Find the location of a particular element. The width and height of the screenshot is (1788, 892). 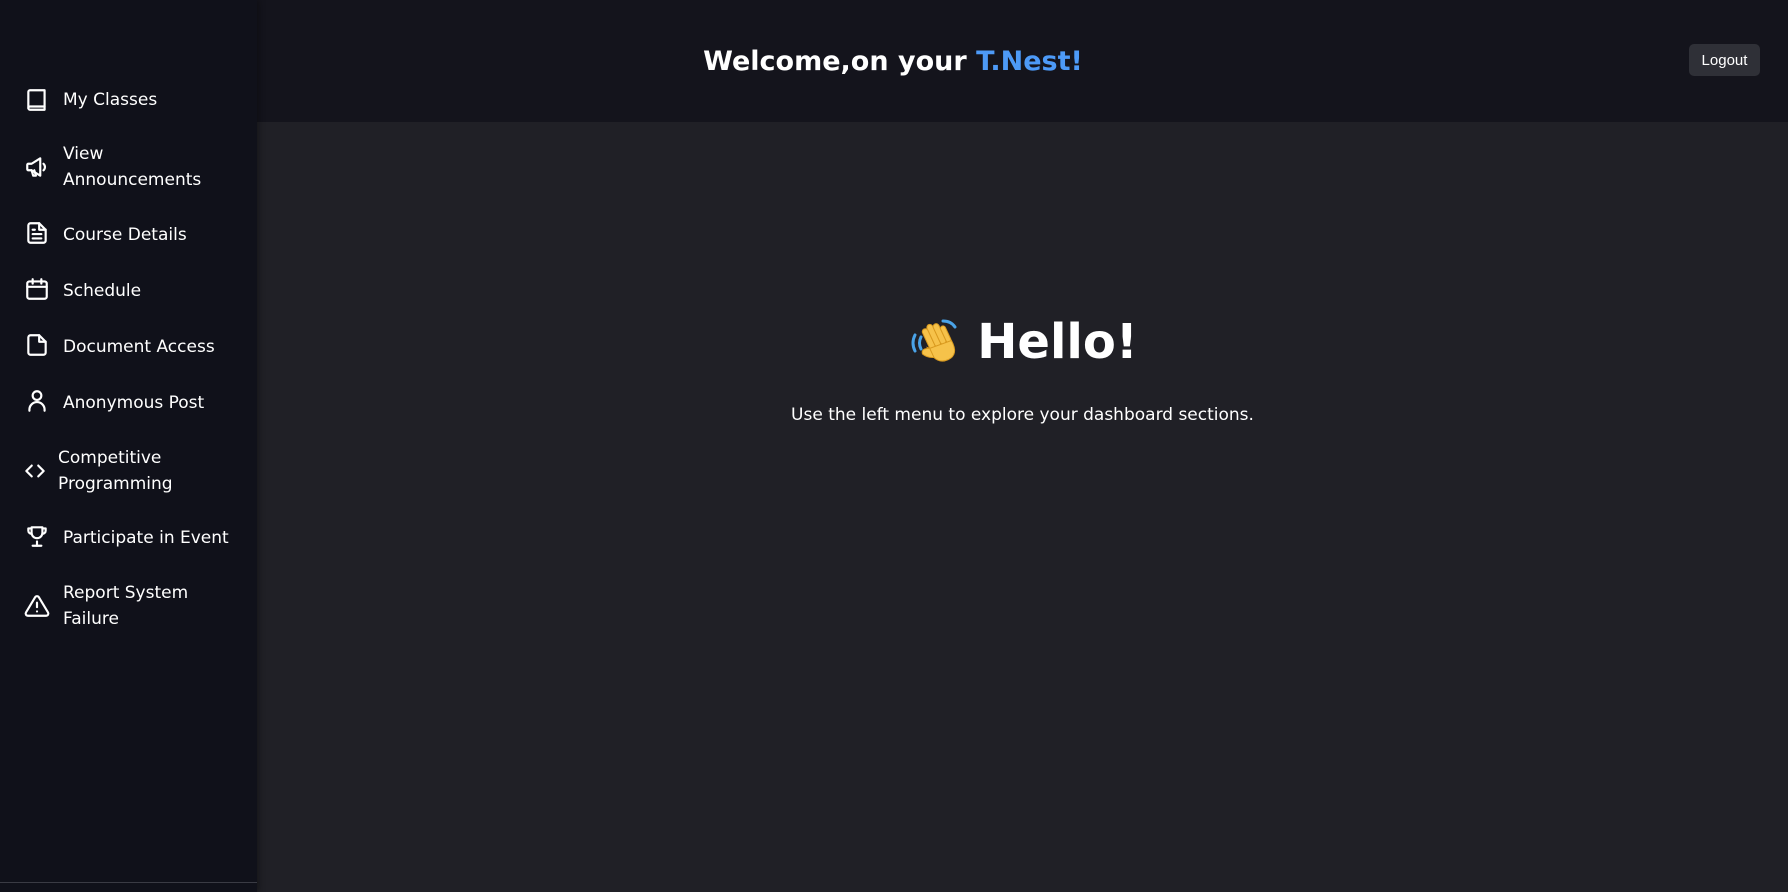

sidebar-item-label: Competitive Programming is located at coordinates (115, 471).